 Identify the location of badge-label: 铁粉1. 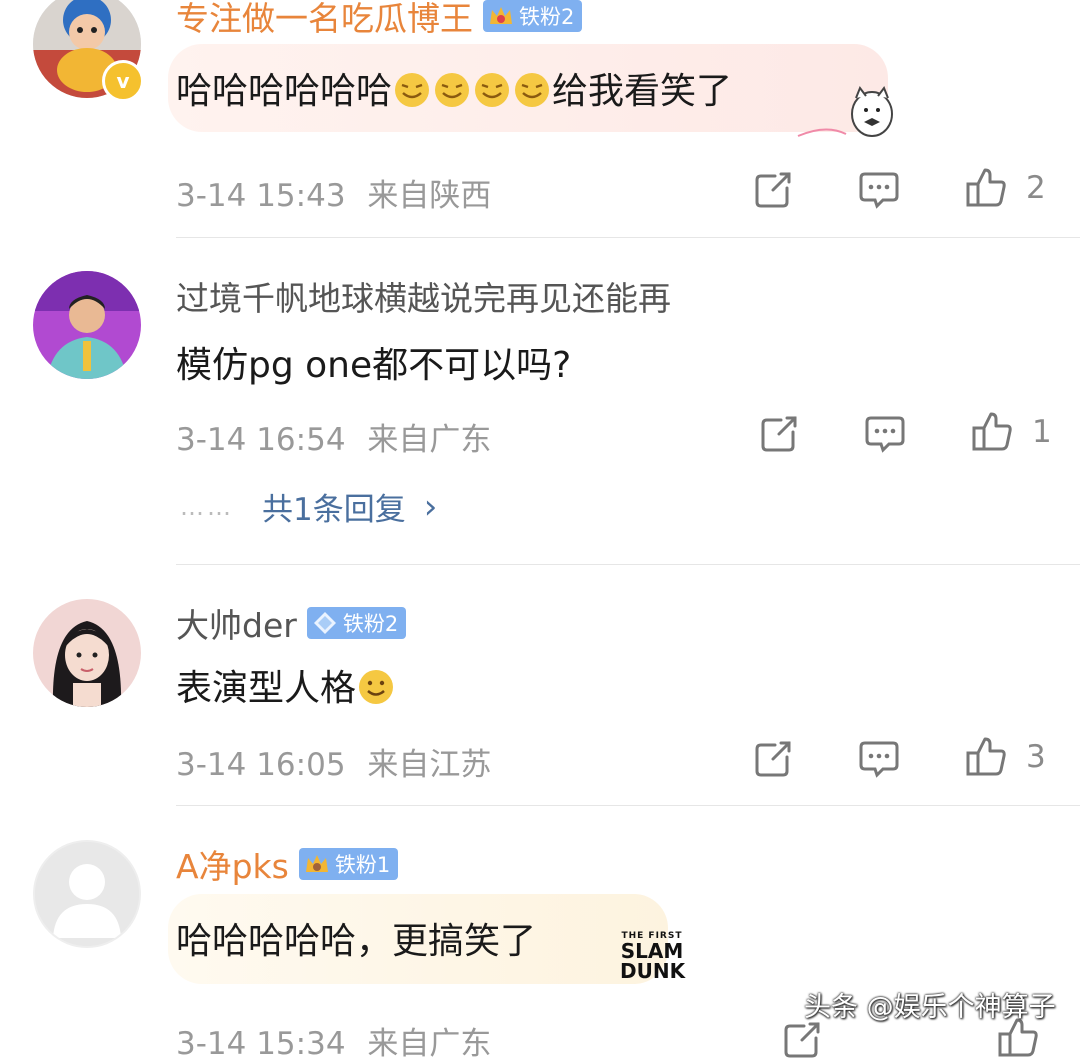
(362, 865).